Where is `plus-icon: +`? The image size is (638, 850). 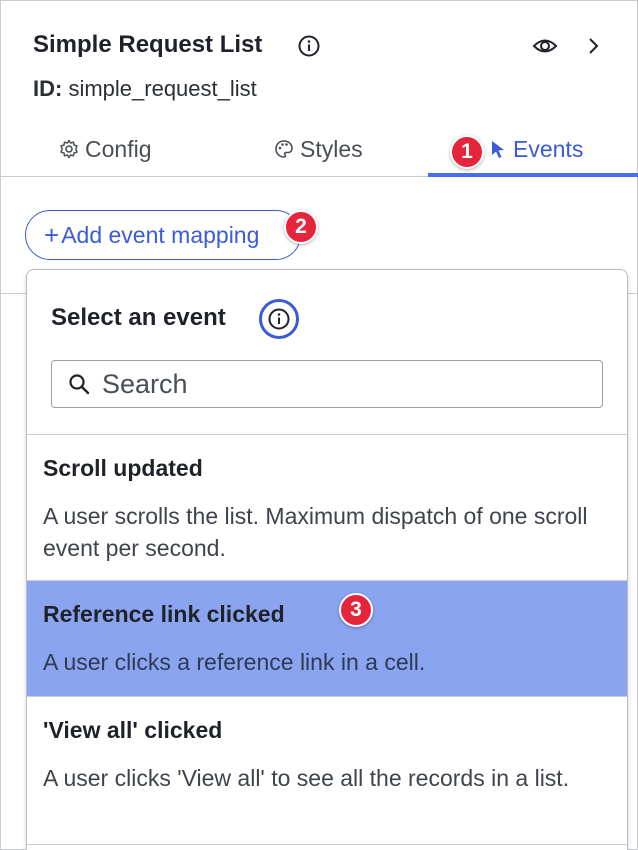
plus-icon: + is located at coordinates (52, 235).